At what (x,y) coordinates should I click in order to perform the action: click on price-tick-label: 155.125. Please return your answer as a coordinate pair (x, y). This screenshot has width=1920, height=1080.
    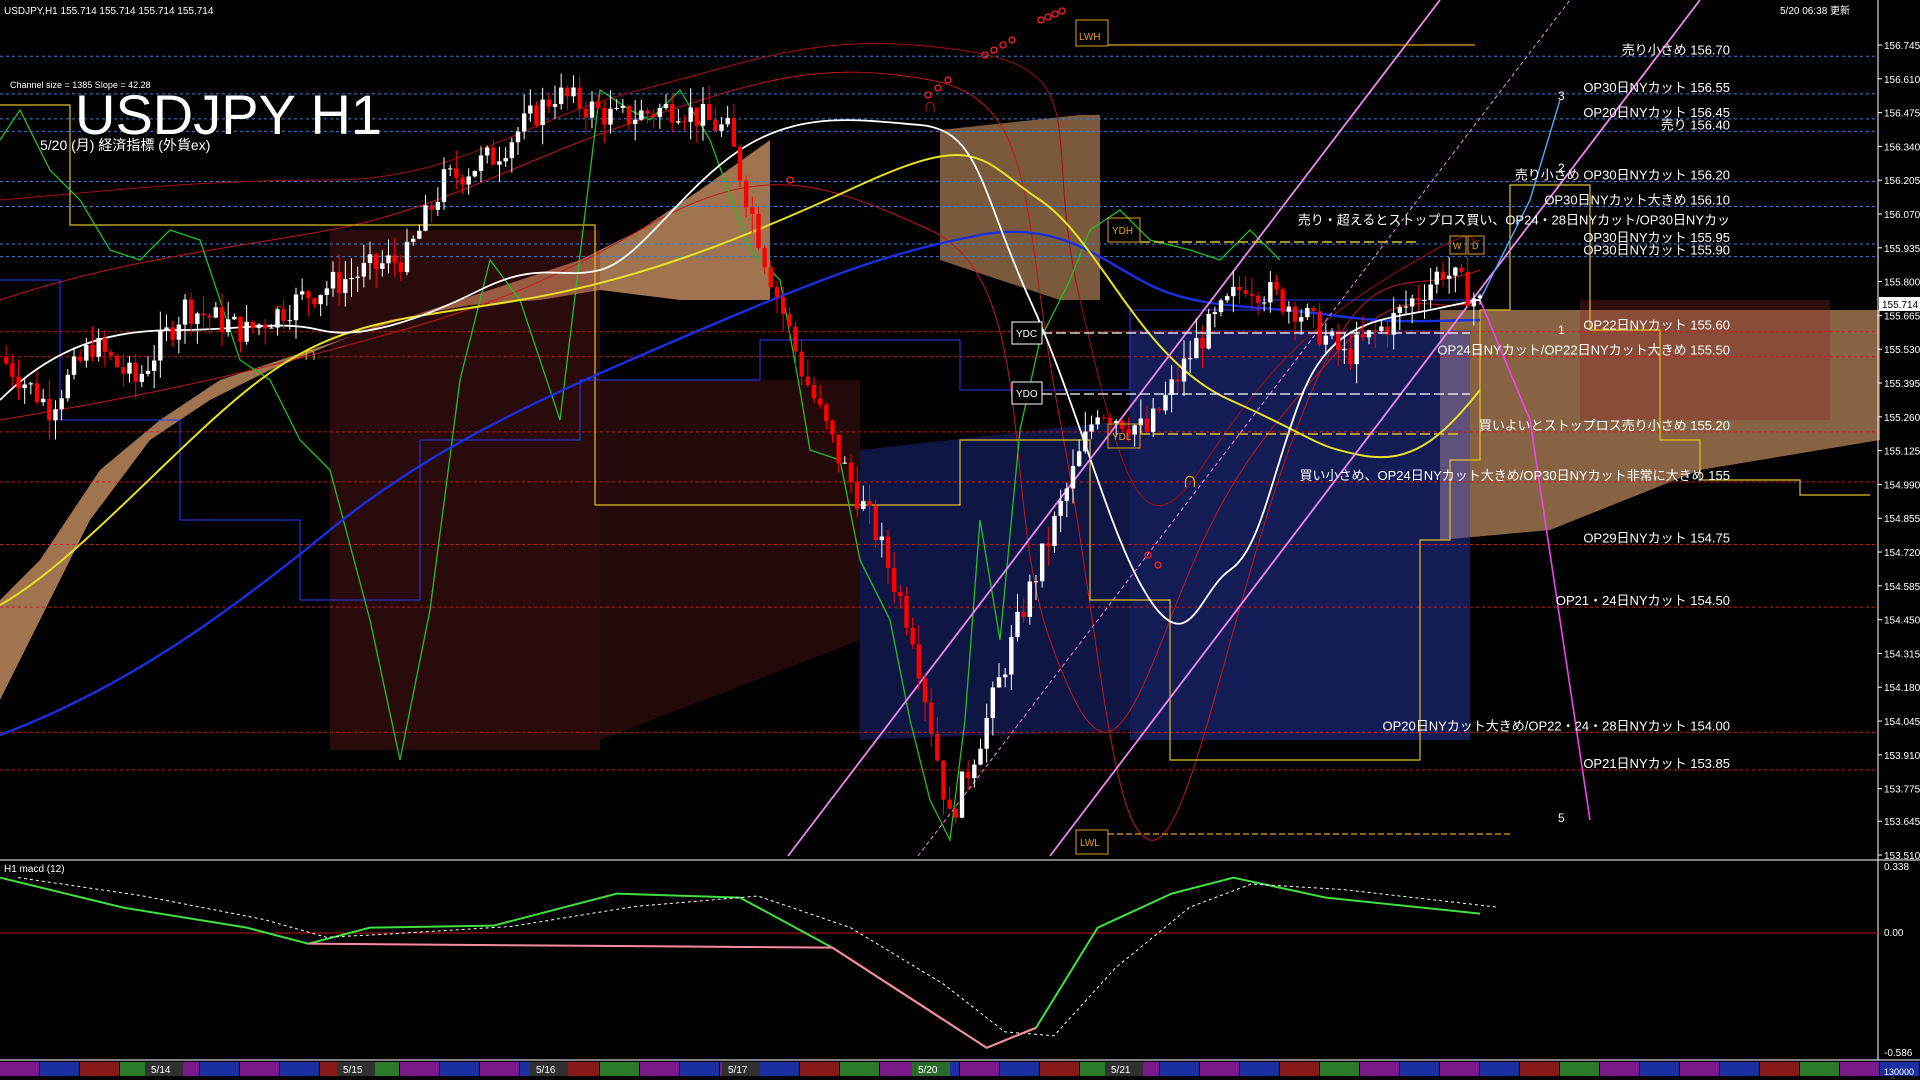
    Looking at the image, I should click on (1902, 452).